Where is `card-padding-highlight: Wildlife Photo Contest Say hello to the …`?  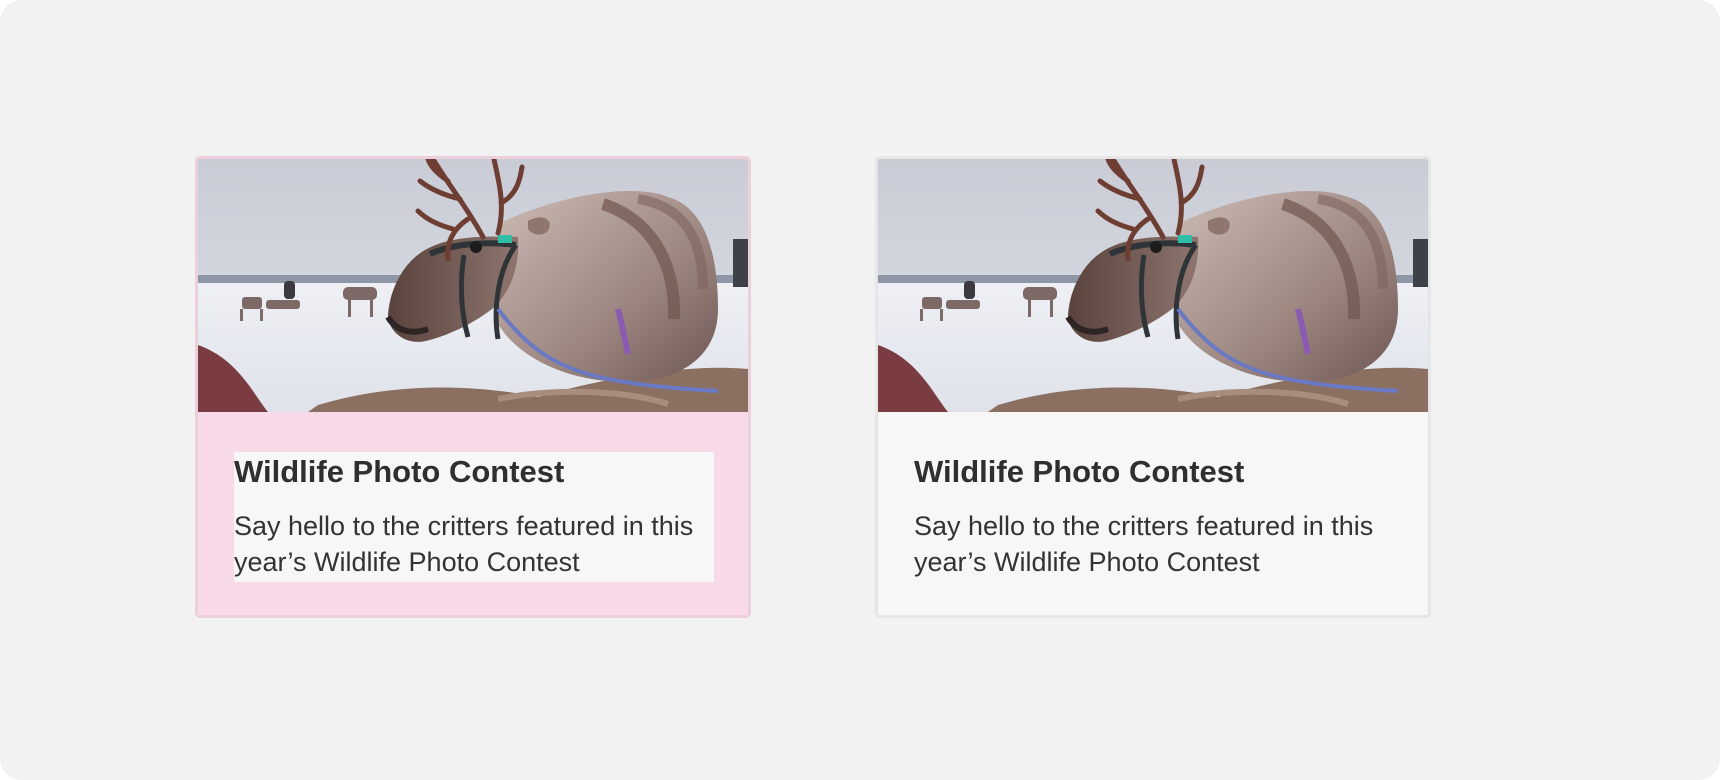
card-padding-highlight: Wildlife Photo Contest Say hello to the … is located at coordinates (473, 513).